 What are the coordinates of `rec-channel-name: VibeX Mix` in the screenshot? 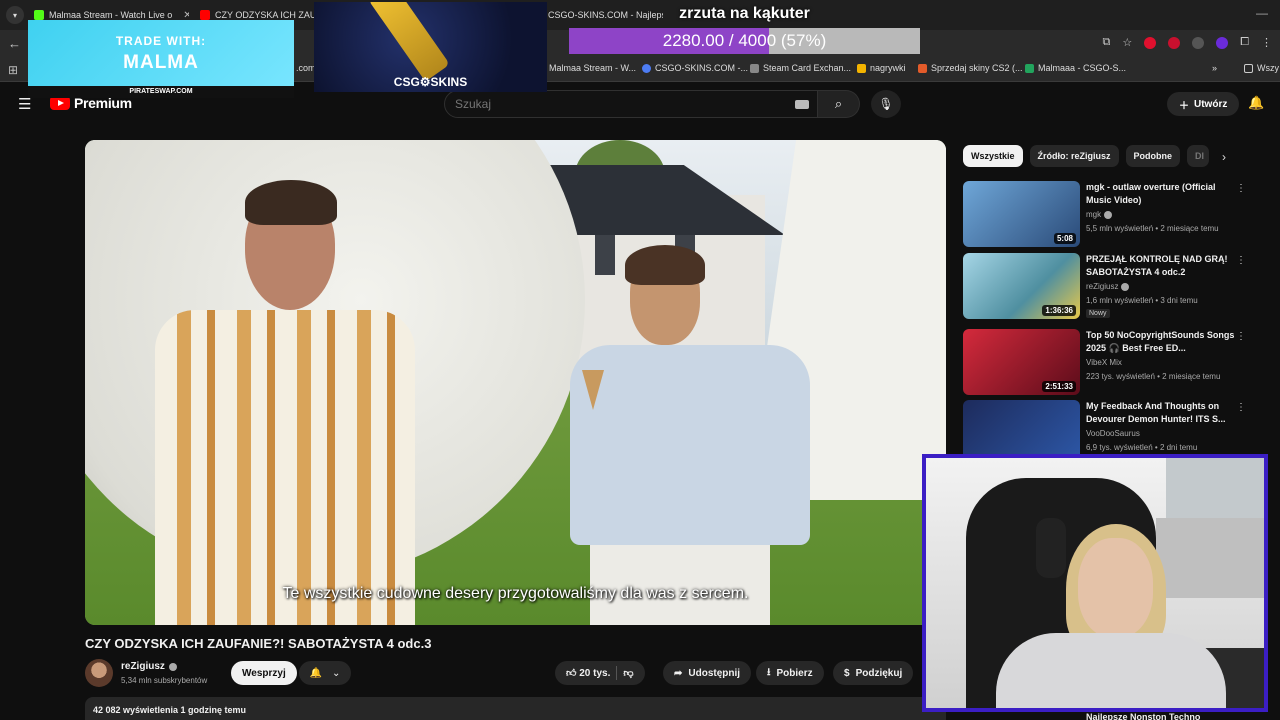 It's located at (1104, 362).